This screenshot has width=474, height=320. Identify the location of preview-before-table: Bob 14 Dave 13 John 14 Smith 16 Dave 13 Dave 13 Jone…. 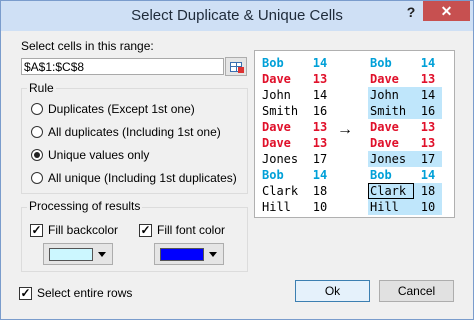
(297, 135).